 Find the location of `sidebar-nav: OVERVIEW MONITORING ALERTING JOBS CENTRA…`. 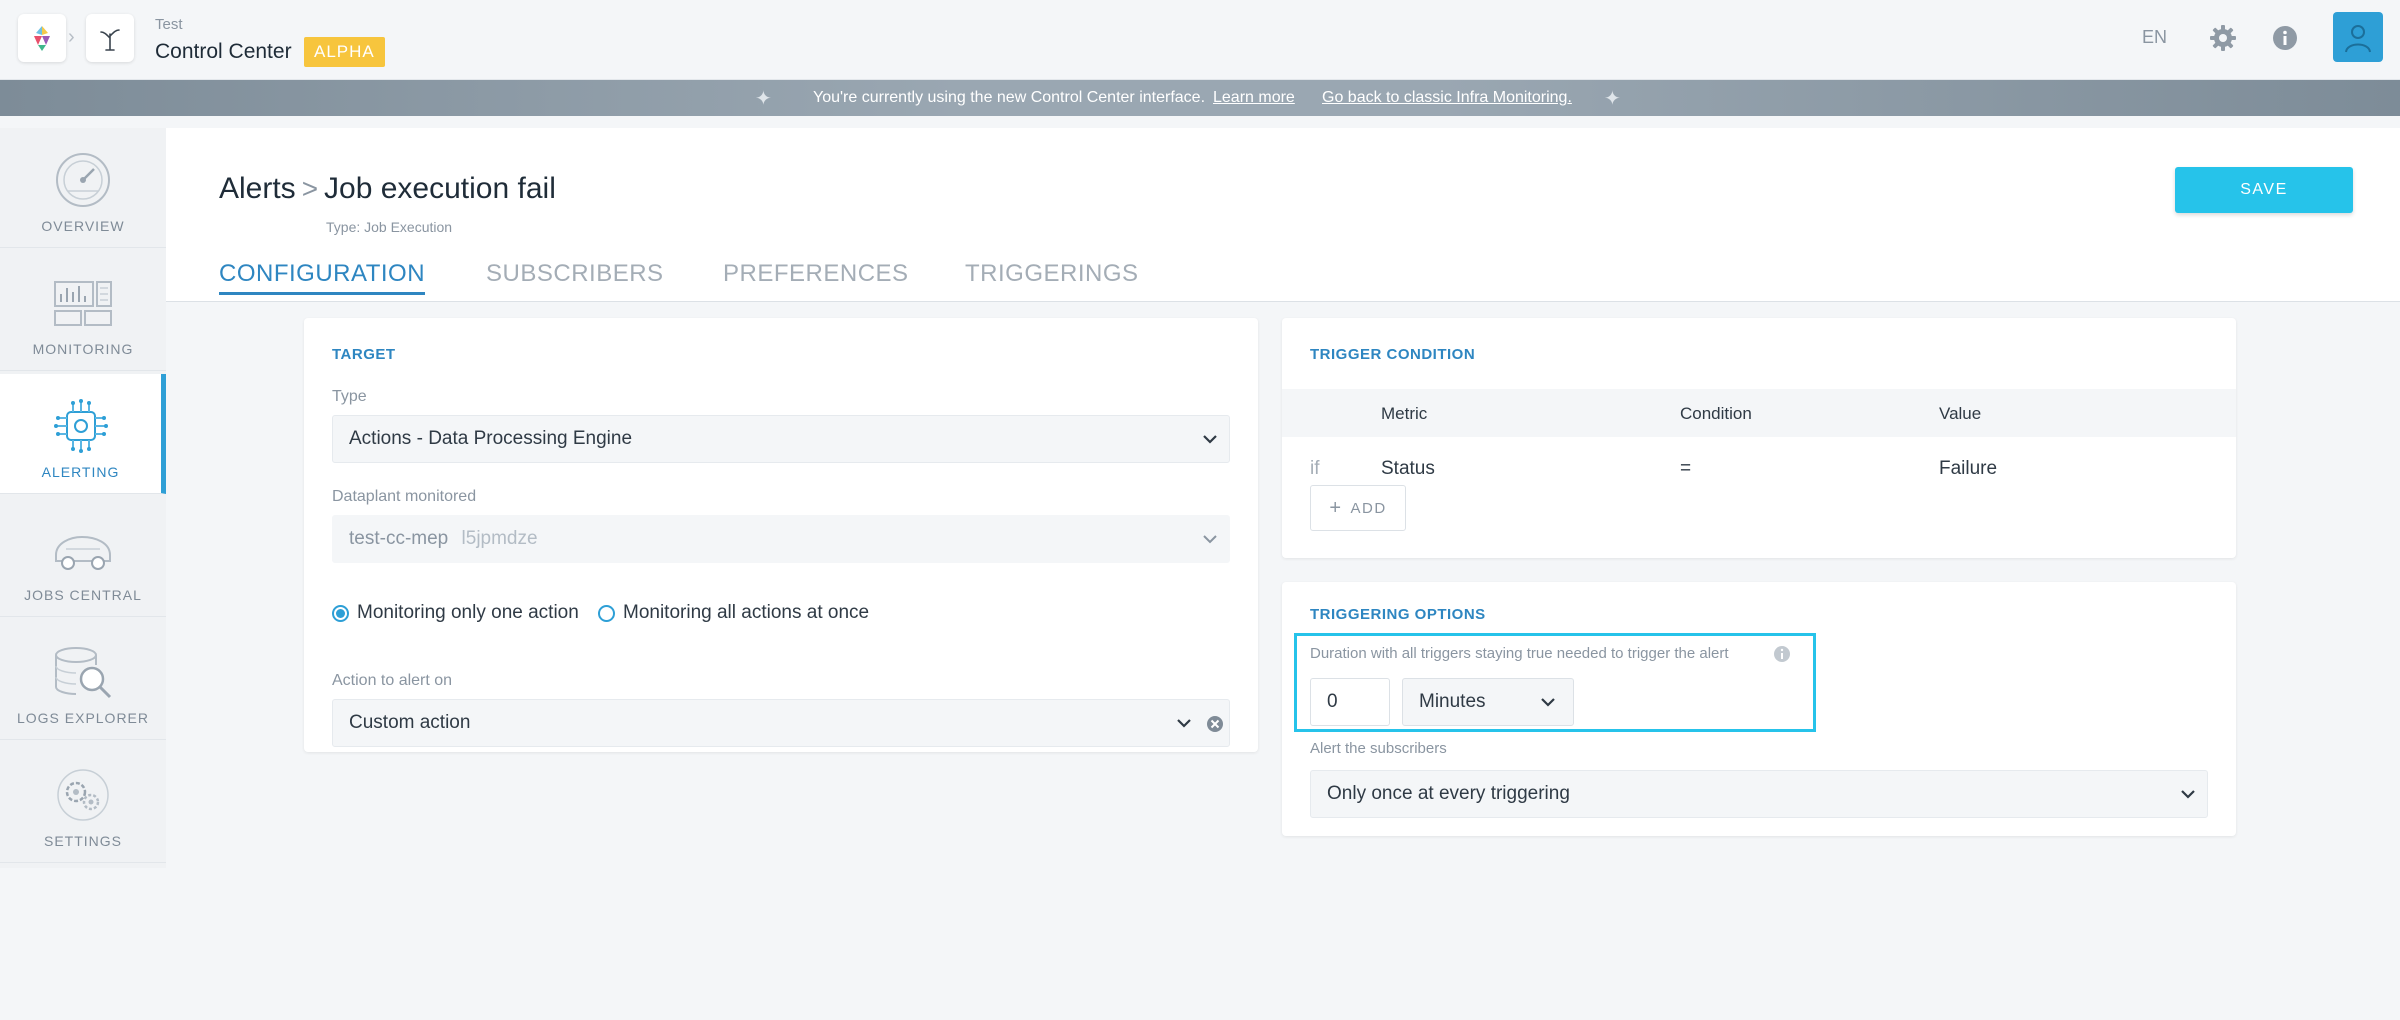

sidebar-nav: OVERVIEW MONITORING ALERTING JOBS CENTRA… is located at coordinates (83, 498).